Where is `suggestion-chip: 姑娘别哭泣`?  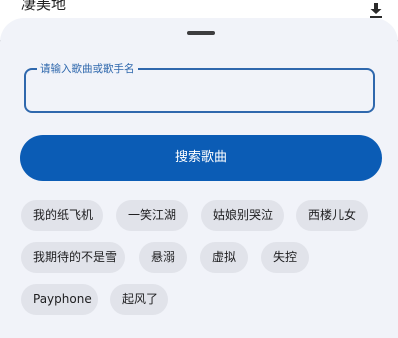
suggestion-chip: 姑娘别哭泣 is located at coordinates (242, 215).